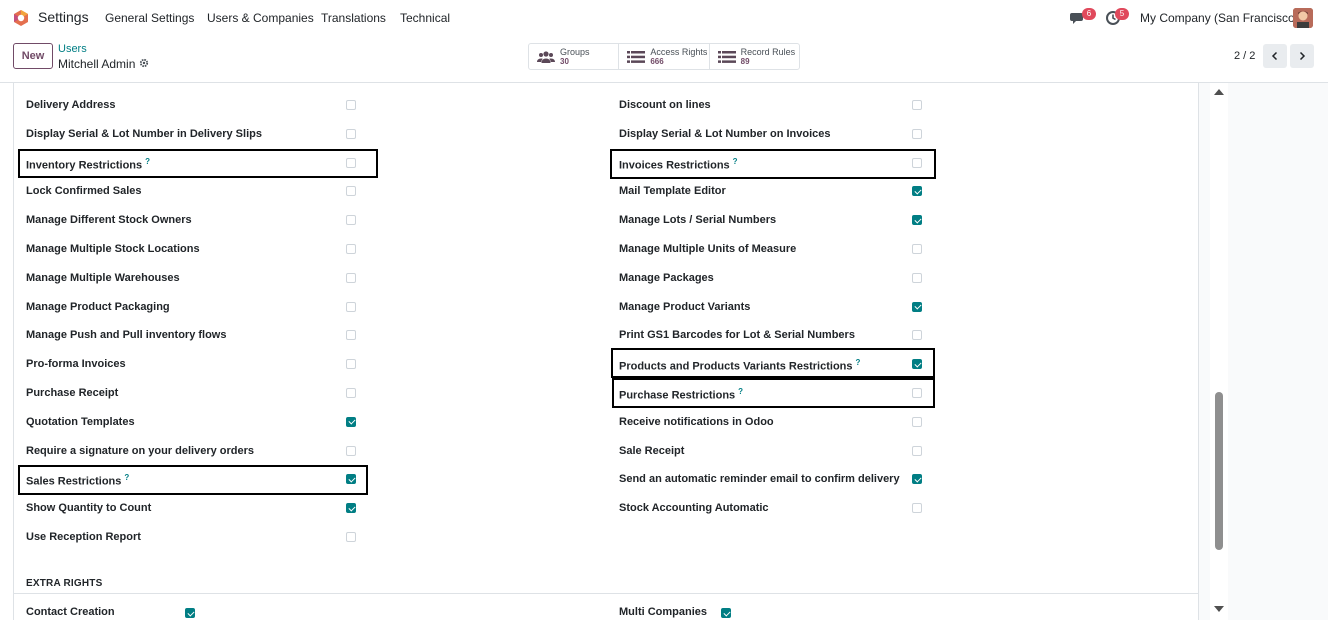  What do you see at coordinates (725, 134) in the screenshot?
I see `field-label-display-serial-lot-number-on-invoices: Display Serial & Lot Number on Invoices` at bounding box center [725, 134].